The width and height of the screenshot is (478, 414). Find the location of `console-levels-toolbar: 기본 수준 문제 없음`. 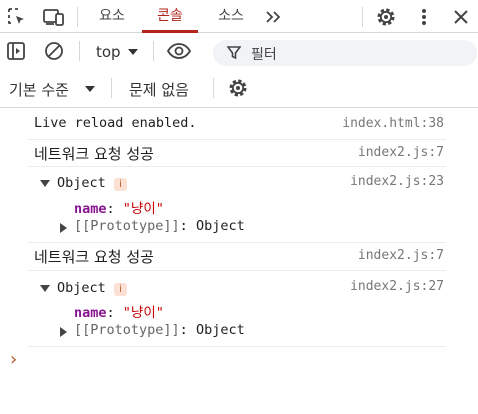

console-levels-toolbar: 기본 수준 문제 없음 is located at coordinates (239, 89).